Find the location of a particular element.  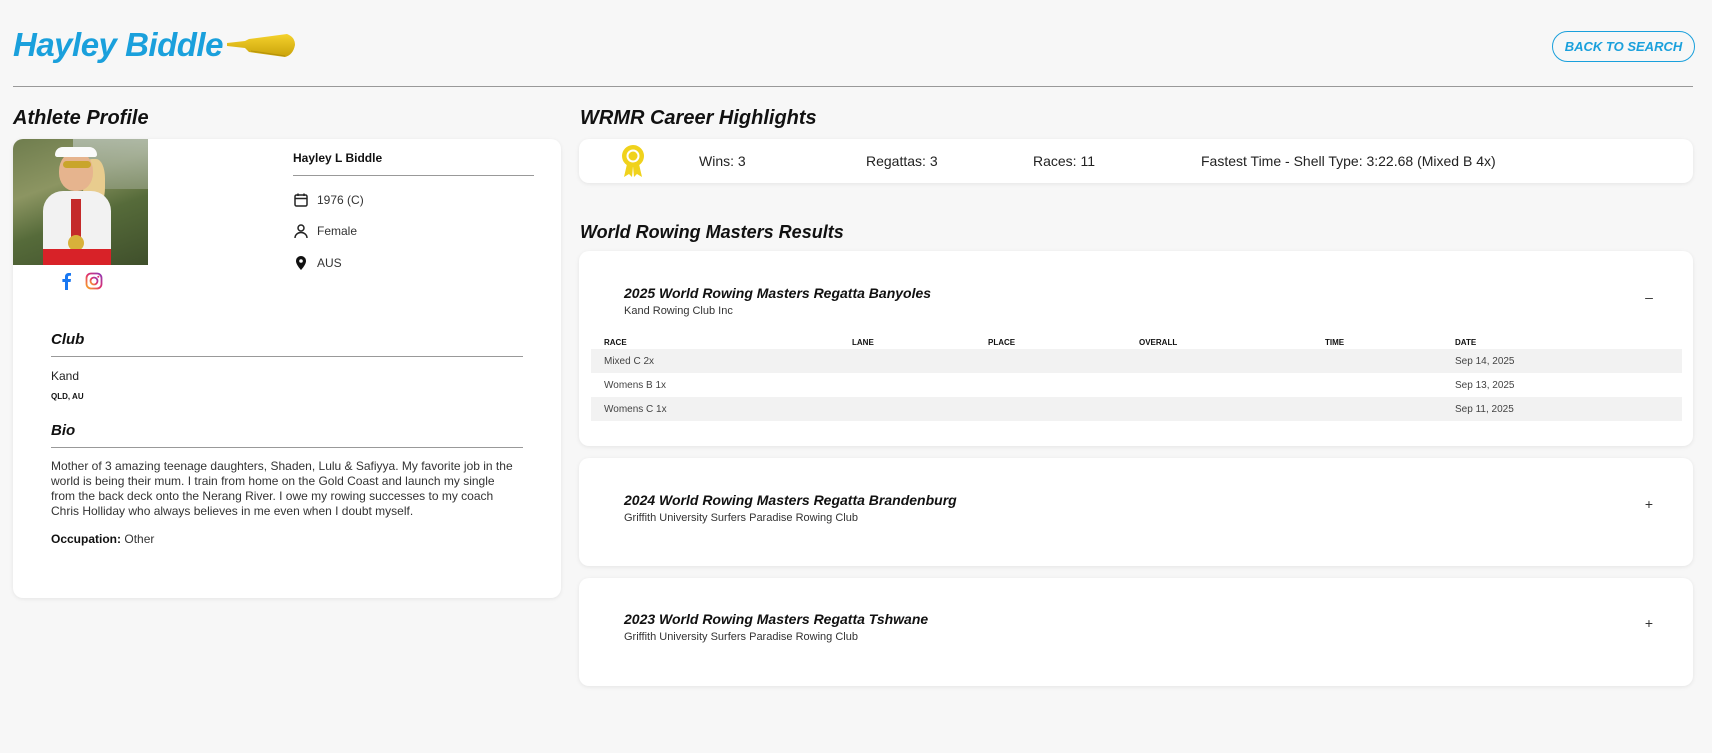

back-to-search-button: BACK TO SEARCH is located at coordinates (1623, 46).